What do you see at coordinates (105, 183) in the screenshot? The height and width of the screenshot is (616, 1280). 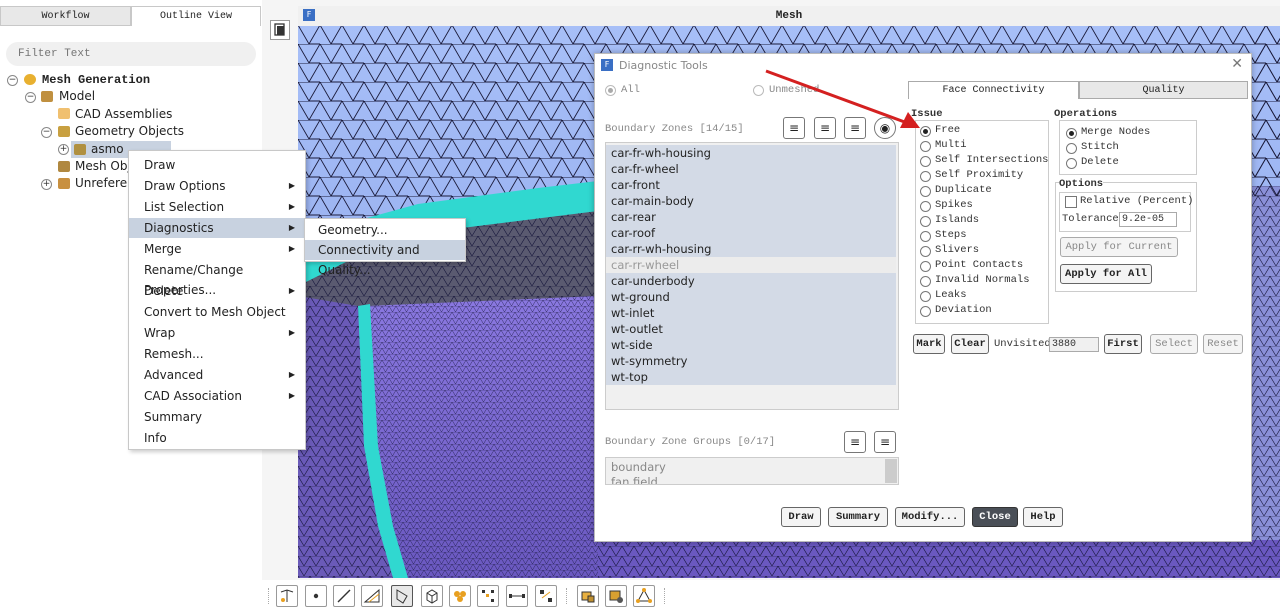 I see `tree-unreferenced: Unreferen` at bounding box center [105, 183].